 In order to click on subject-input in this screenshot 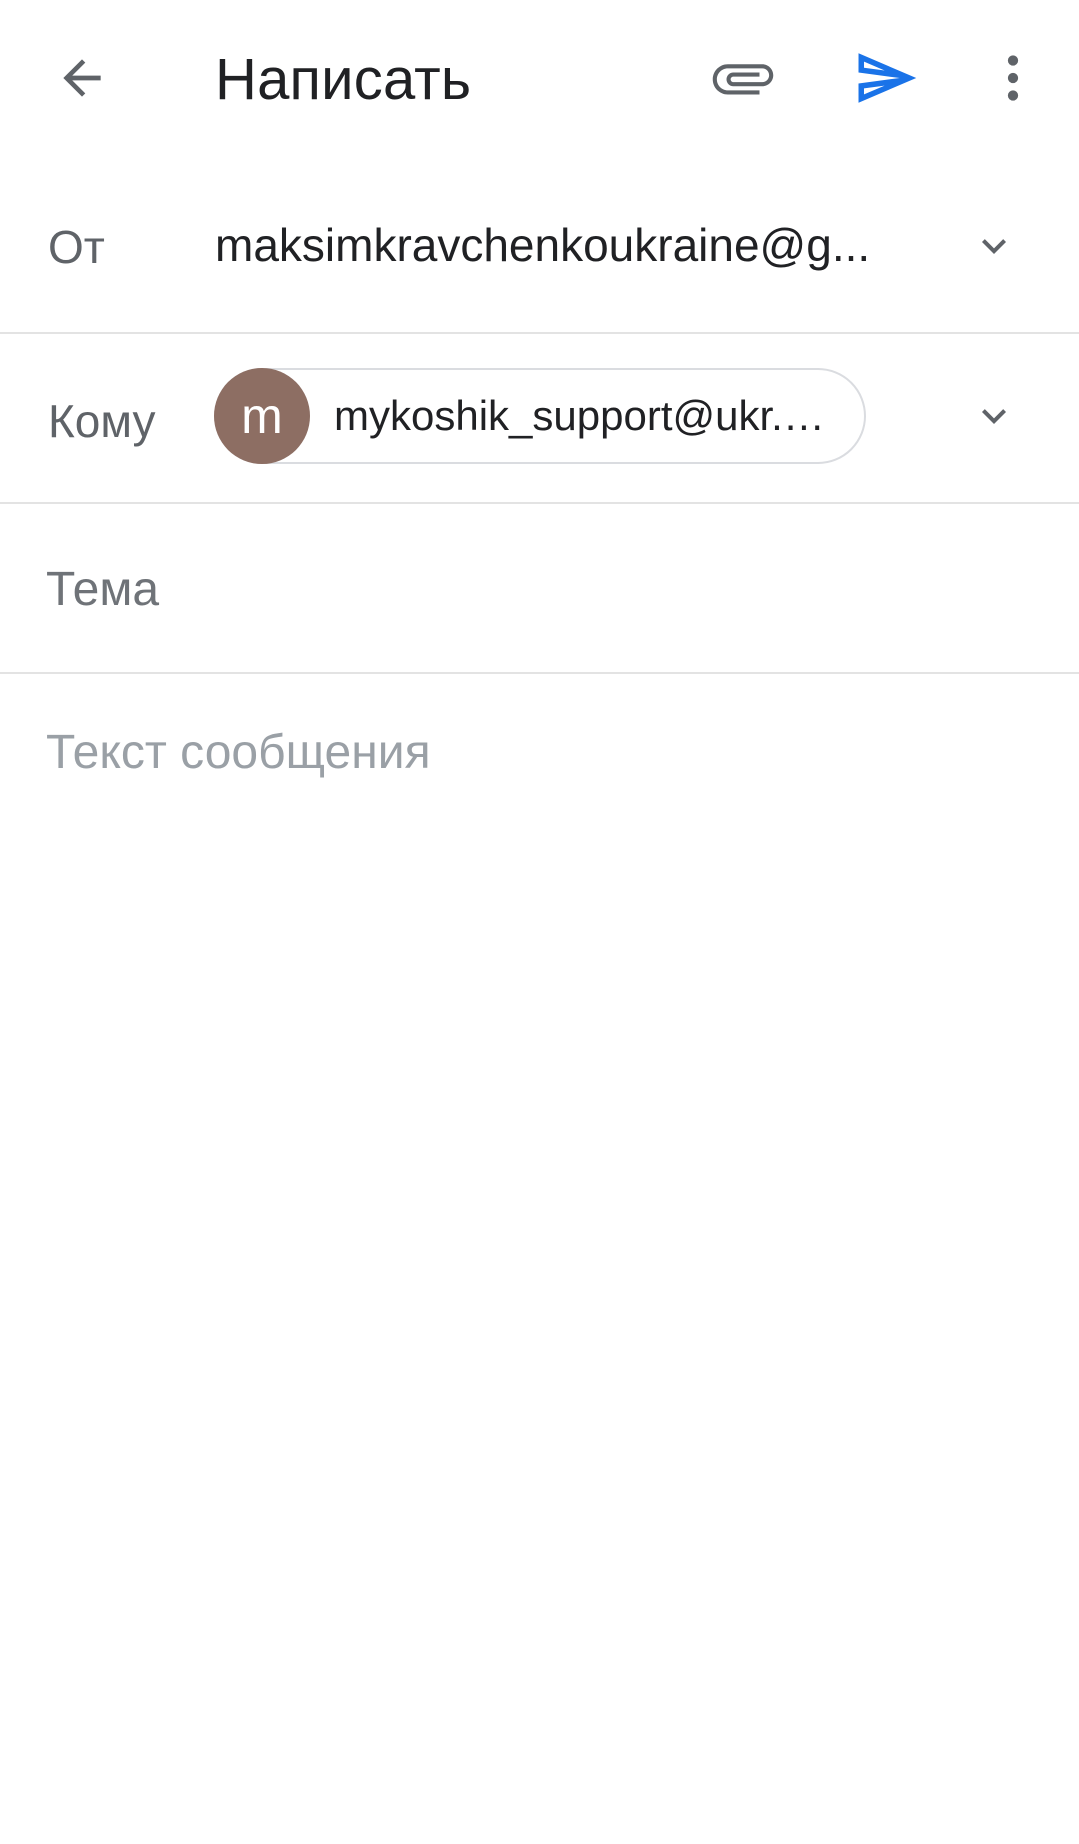, I will do `click(541, 589)`.